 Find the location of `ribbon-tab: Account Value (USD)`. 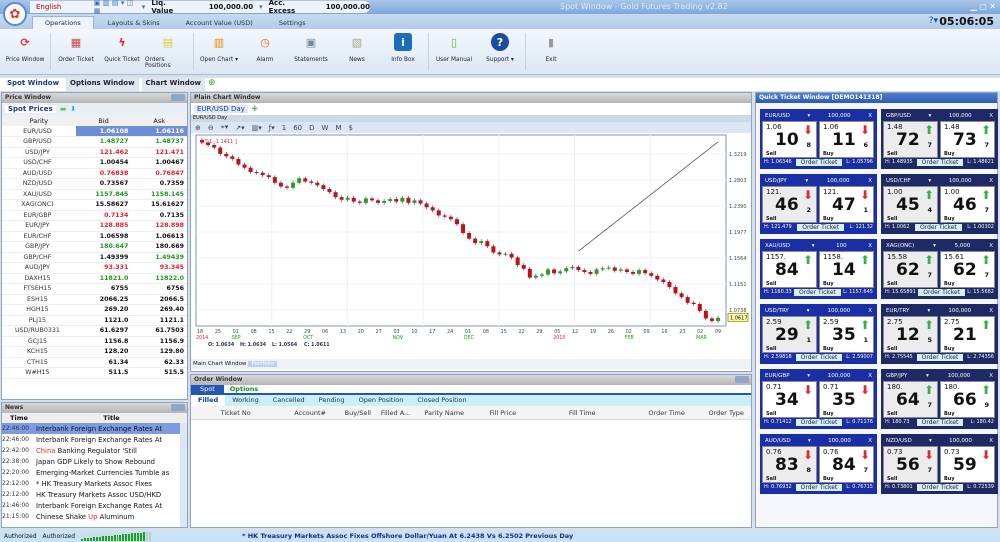

ribbon-tab: Account Value (USD) is located at coordinates (219, 23).